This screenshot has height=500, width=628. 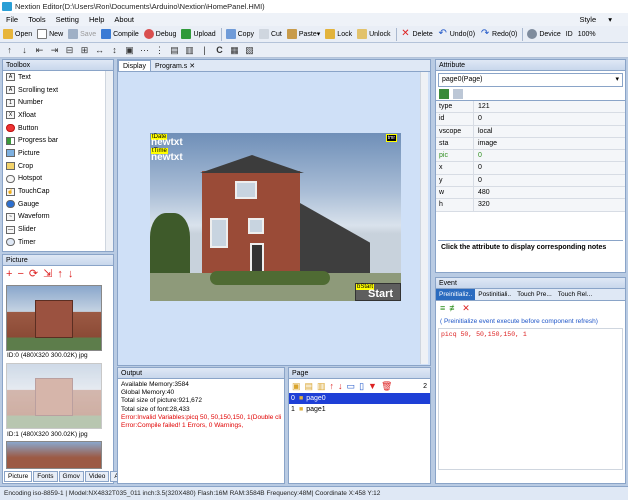 What do you see at coordinates (453, 308) in the screenshot?
I see `uncomment-icon: ≢` at bounding box center [453, 308].